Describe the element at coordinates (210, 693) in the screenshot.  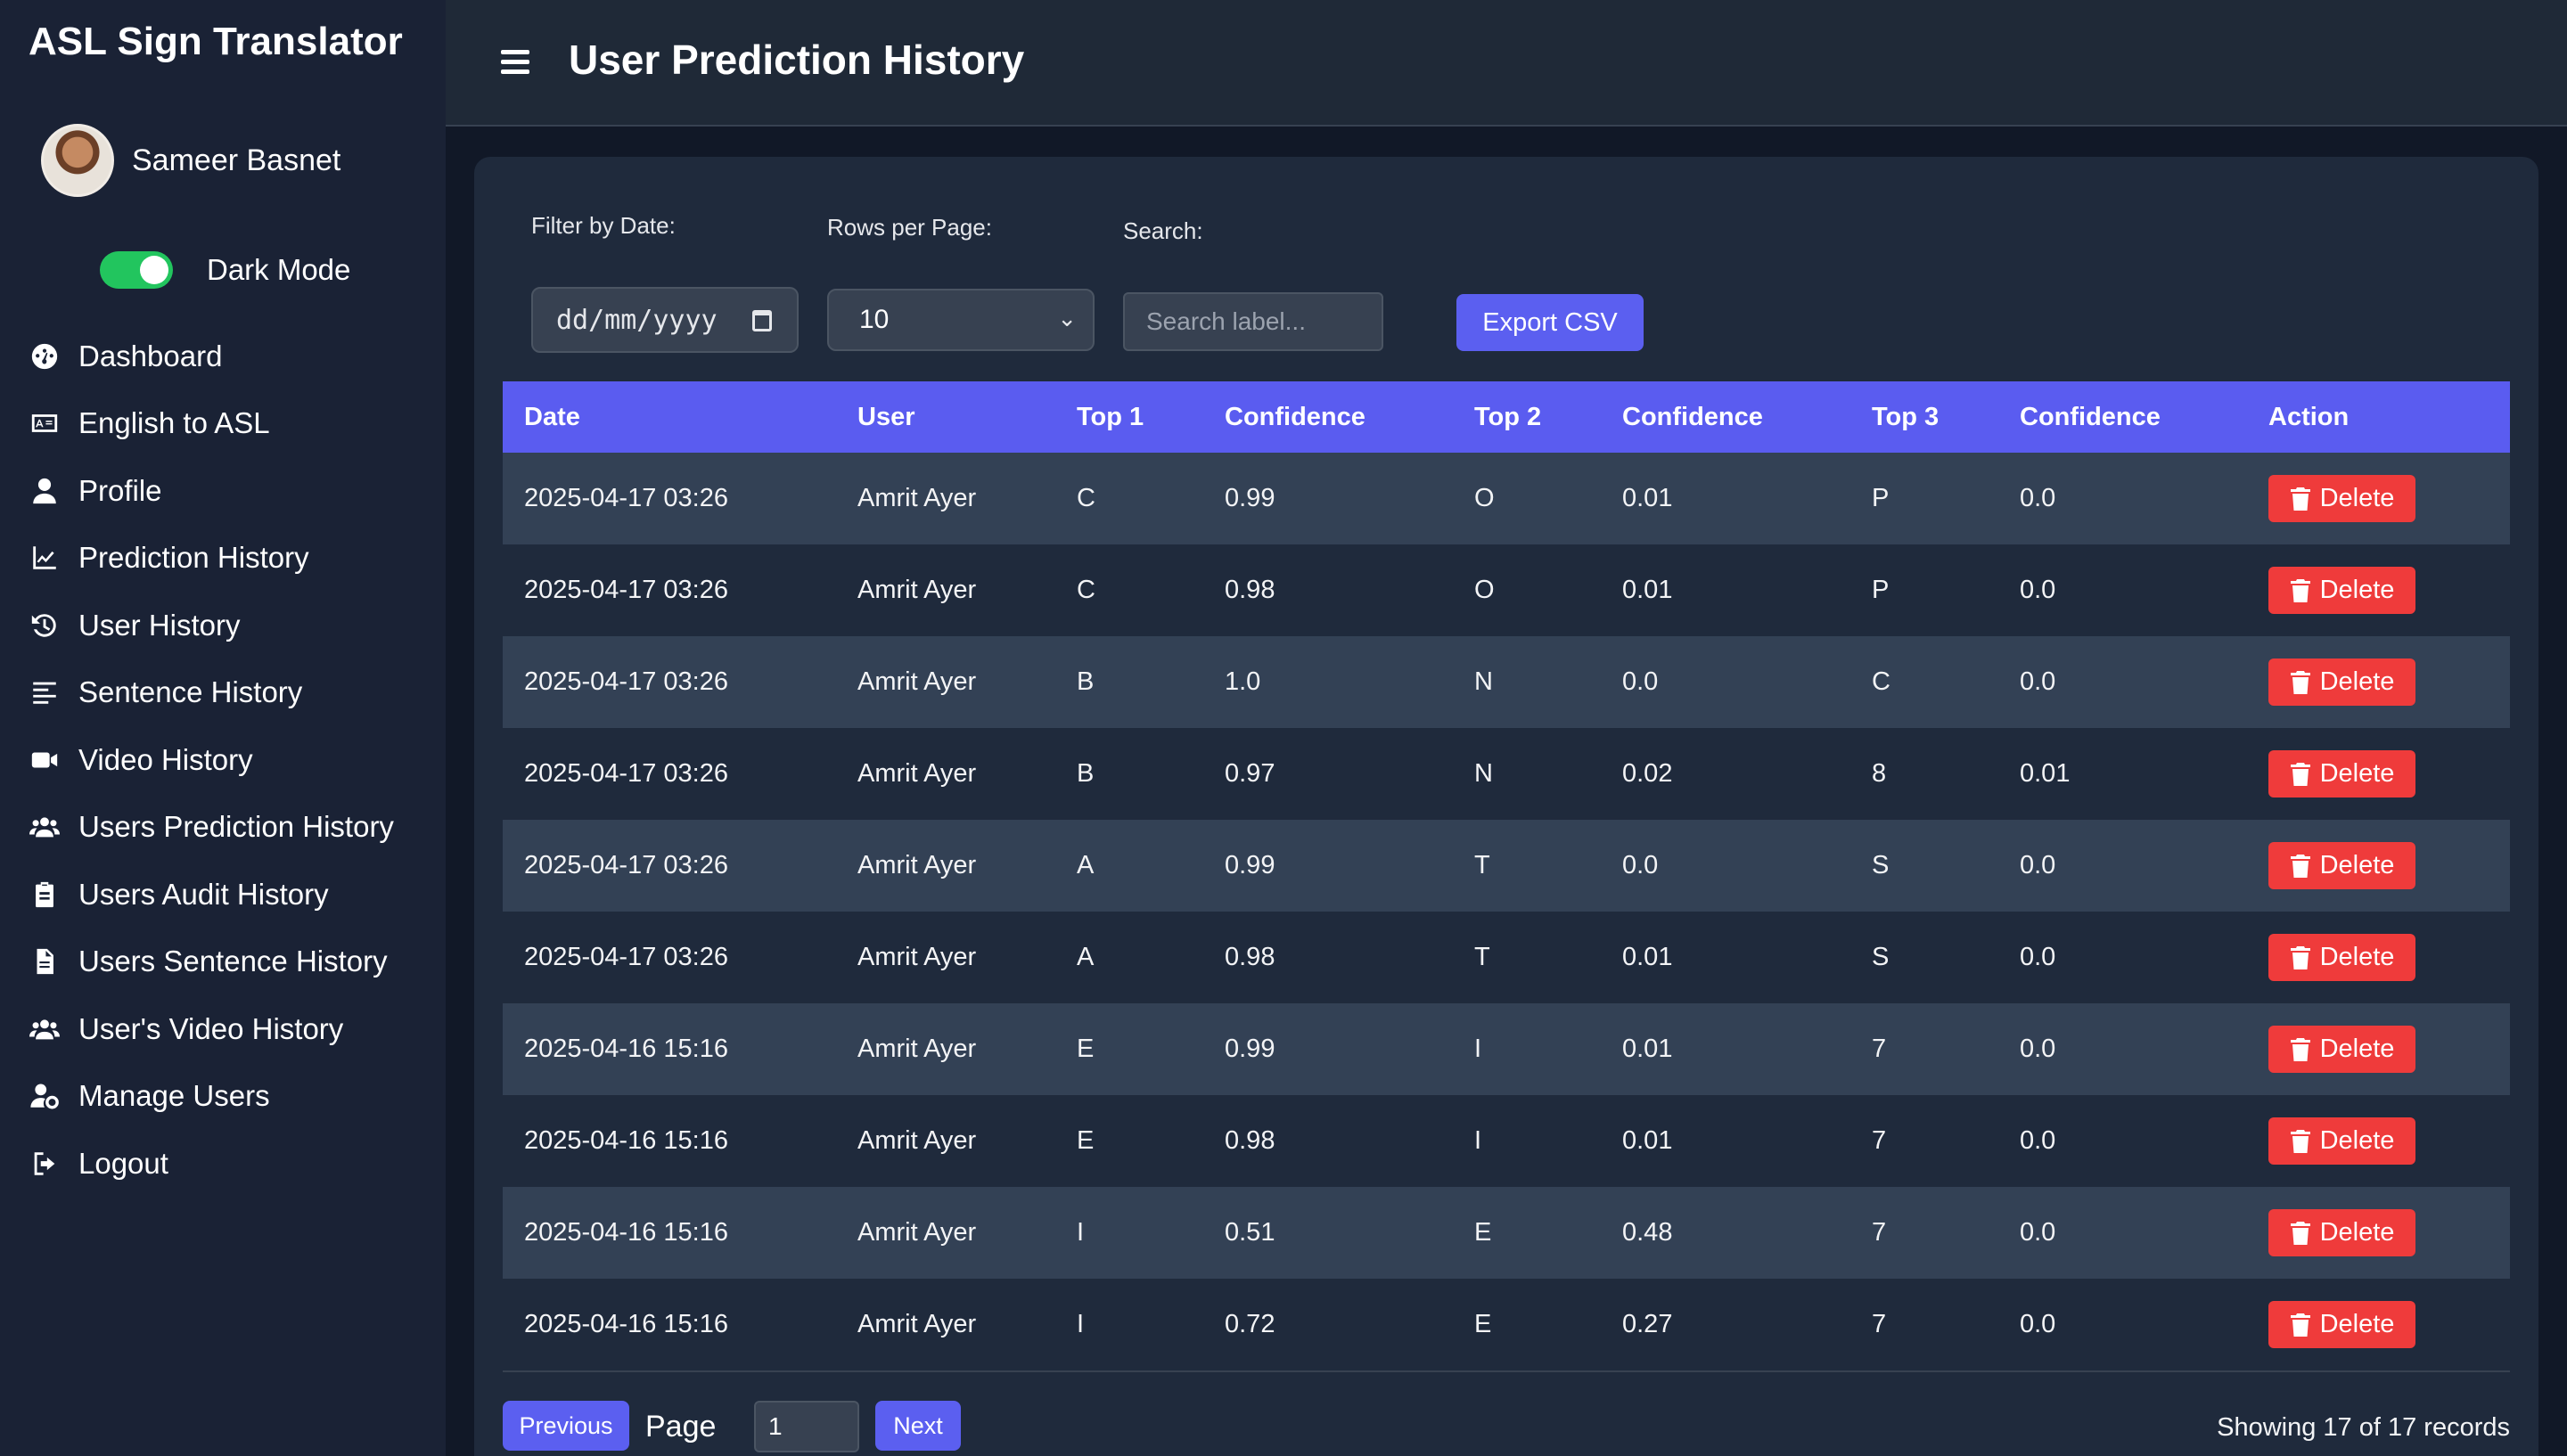
I see `sidebar-item-sentence-history: Sentence History` at that location.